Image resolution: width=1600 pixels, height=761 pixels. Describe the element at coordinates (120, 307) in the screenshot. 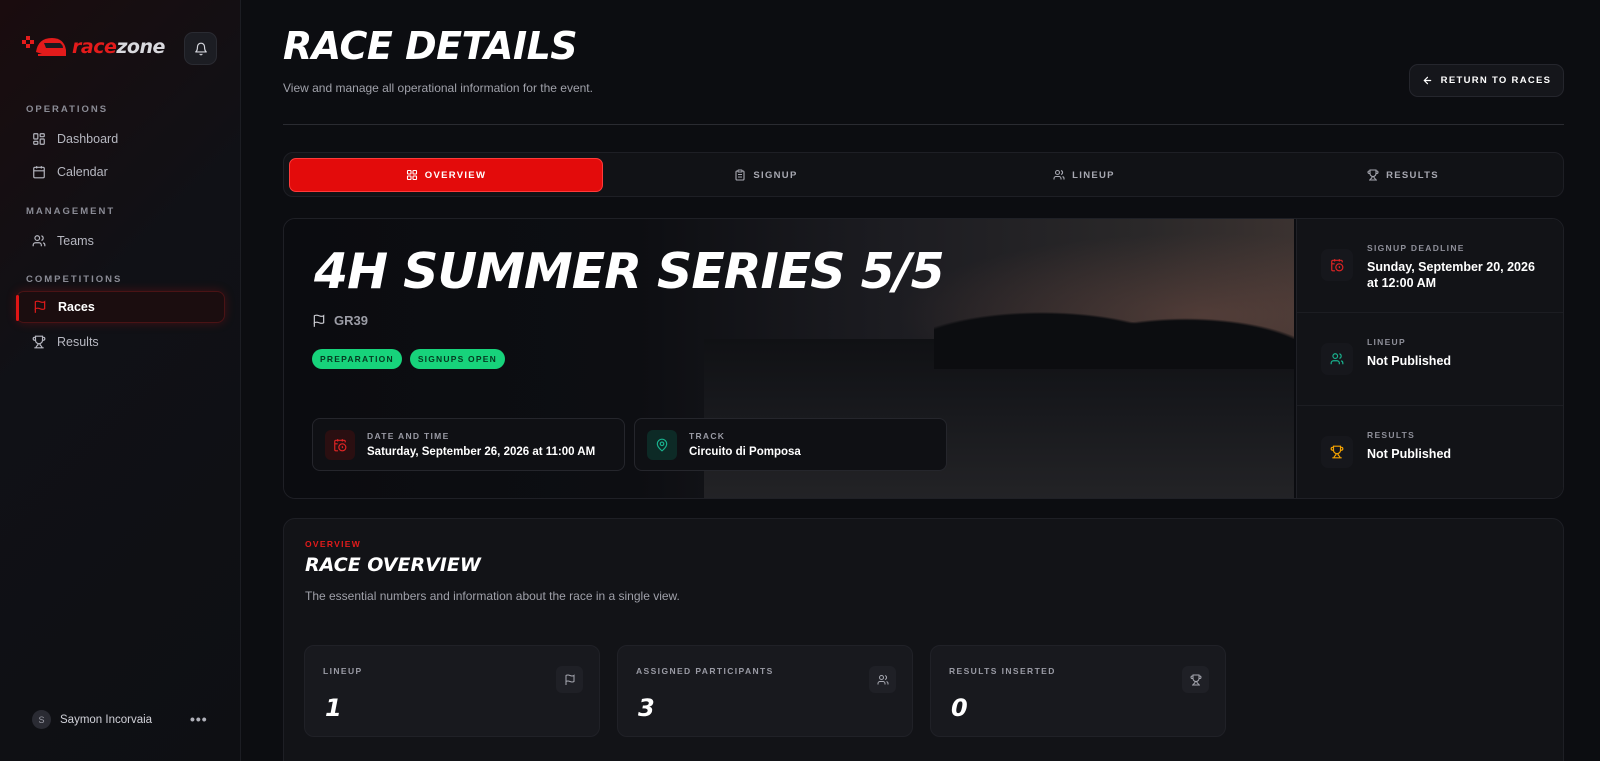

I see `sidebar-item-races: Races` at that location.